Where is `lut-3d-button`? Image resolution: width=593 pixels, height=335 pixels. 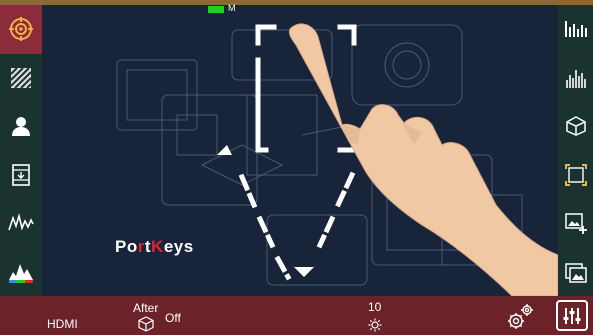 lut-3d-button is located at coordinates (575, 126).